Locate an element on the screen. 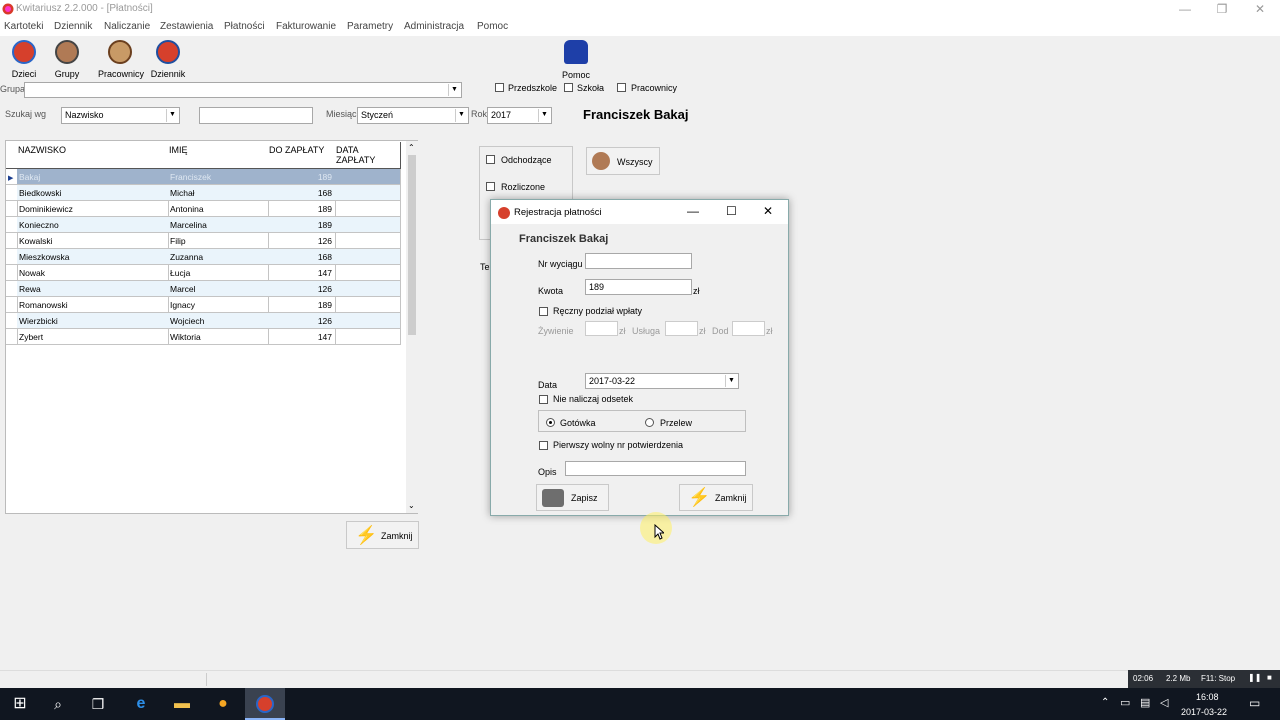 This screenshot has width=1280, height=720. dialog-zamknij-button: ⚡ Zamknij is located at coordinates (716, 497).